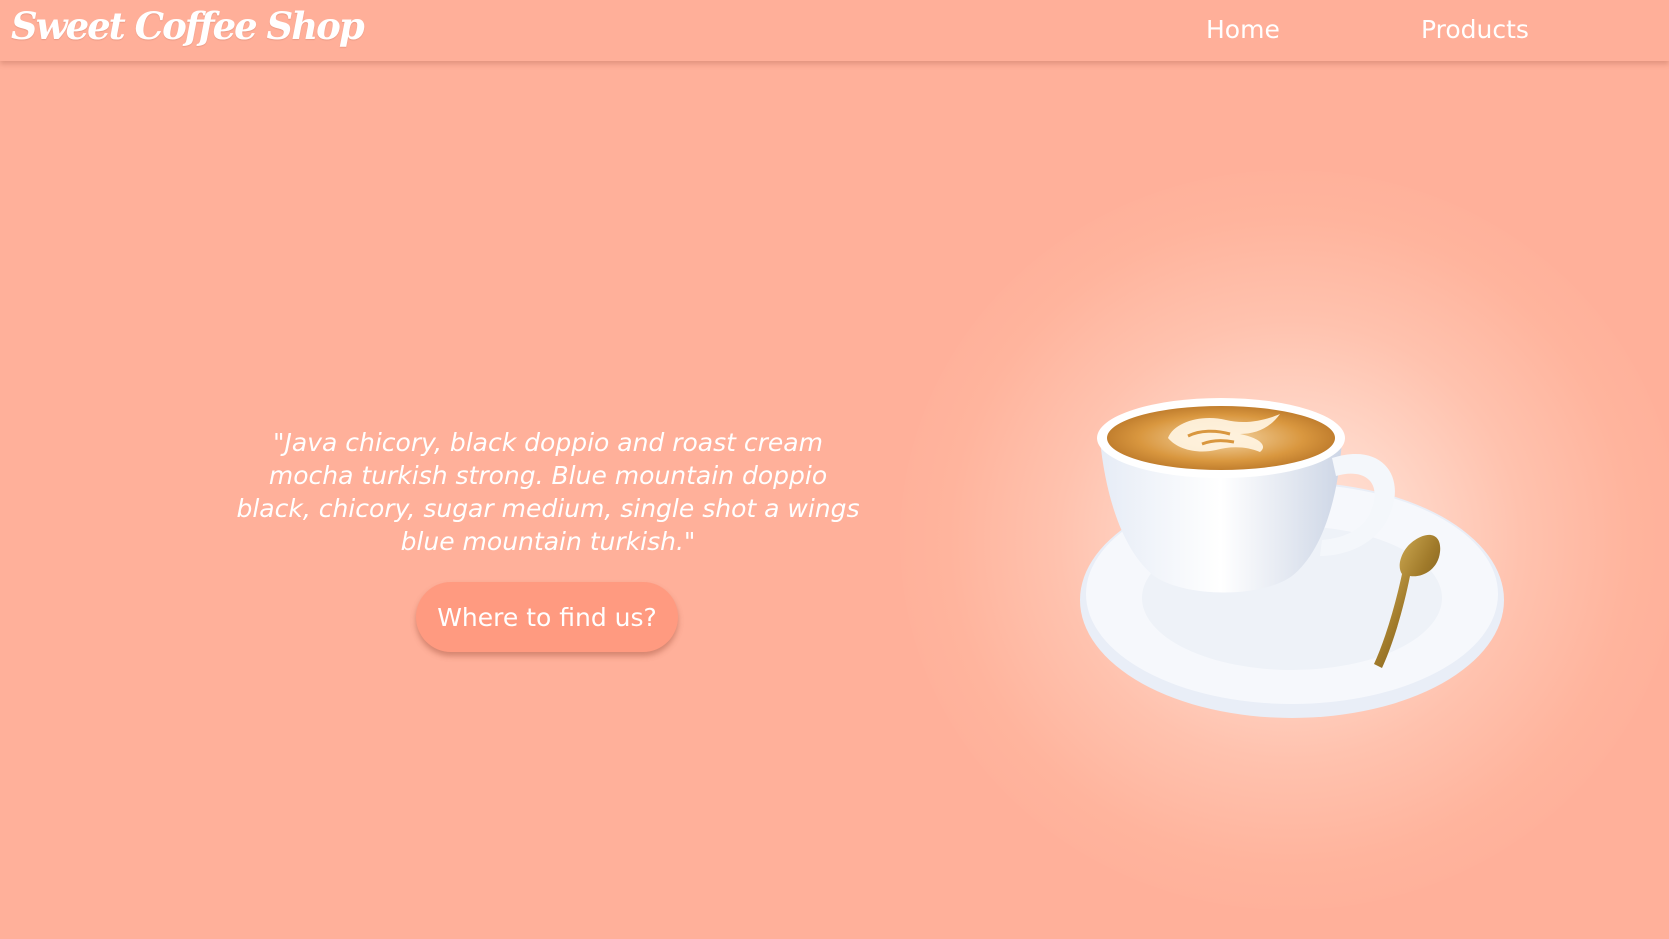  What do you see at coordinates (834, 30) in the screenshot?
I see `navbar: Sweet Coffee Shop Home Products` at bounding box center [834, 30].